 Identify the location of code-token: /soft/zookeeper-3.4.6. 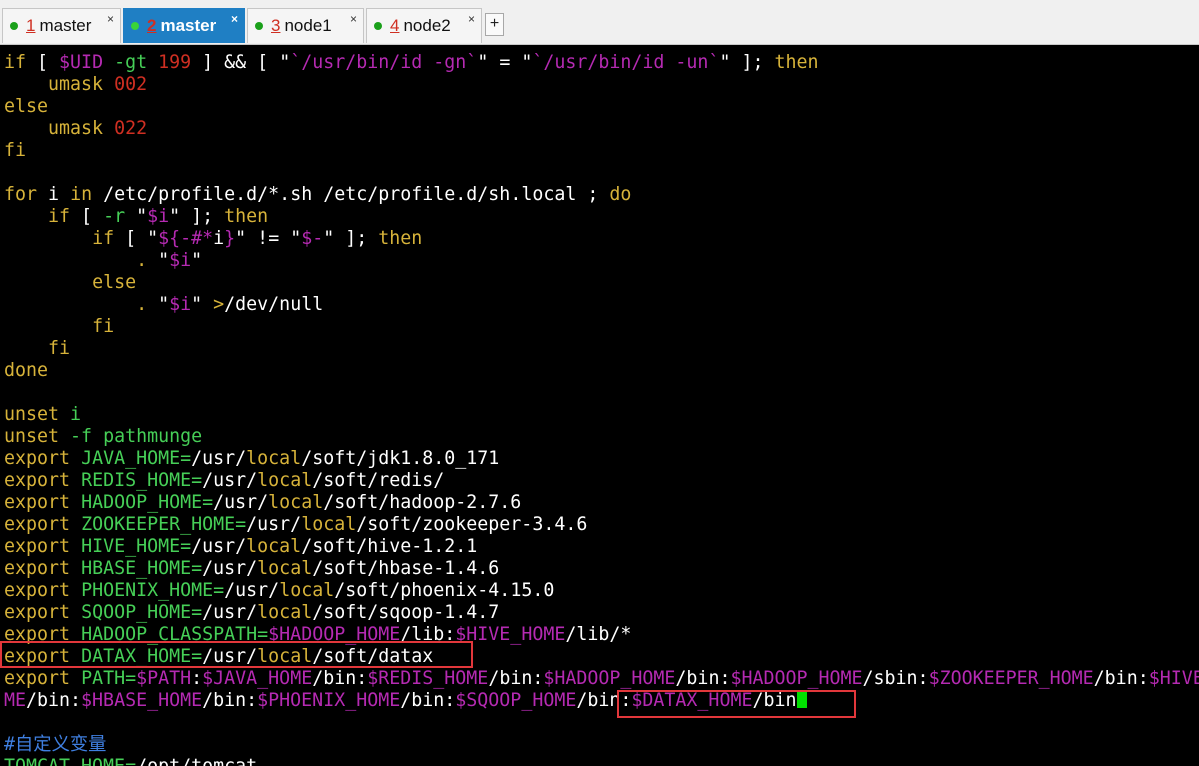
(472, 524).